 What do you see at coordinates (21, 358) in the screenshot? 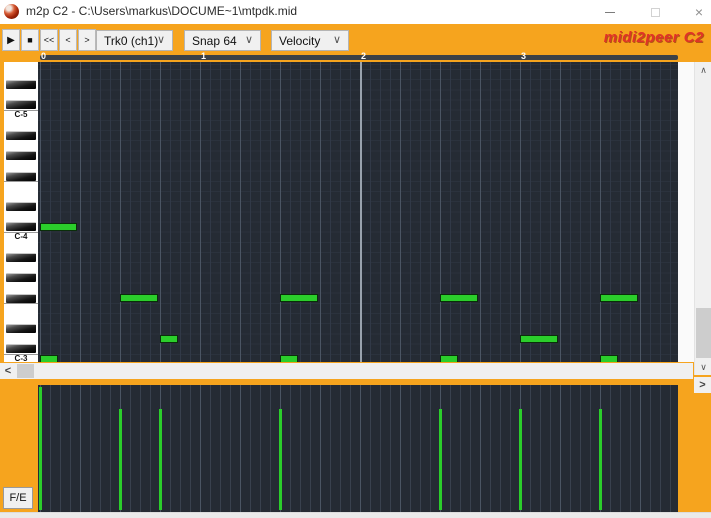
I see `octave-label: C-3` at bounding box center [21, 358].